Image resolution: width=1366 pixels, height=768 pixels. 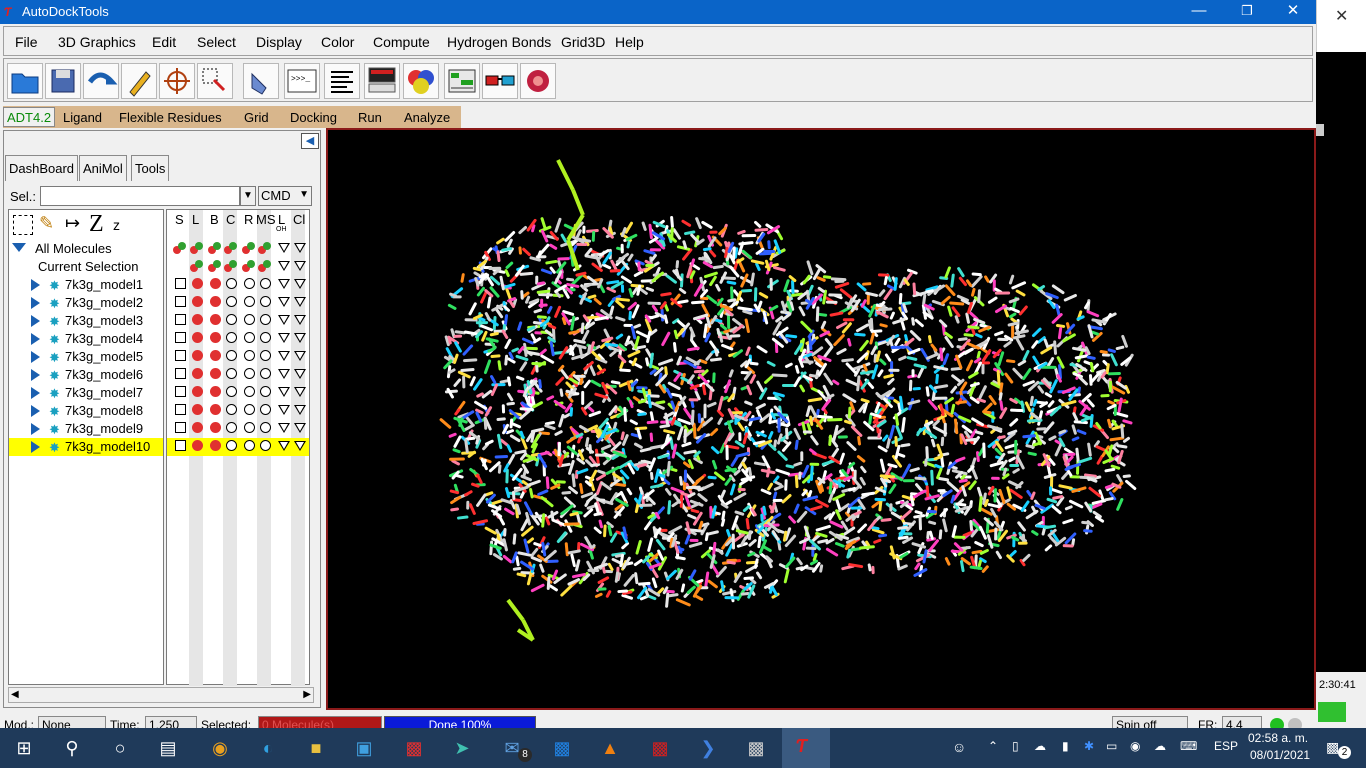 What do you see at coordinates (86, 411) in the screenshot?
I see `molecule-row: ✸ 7k3g_model8` at bounding box center [86, 411].